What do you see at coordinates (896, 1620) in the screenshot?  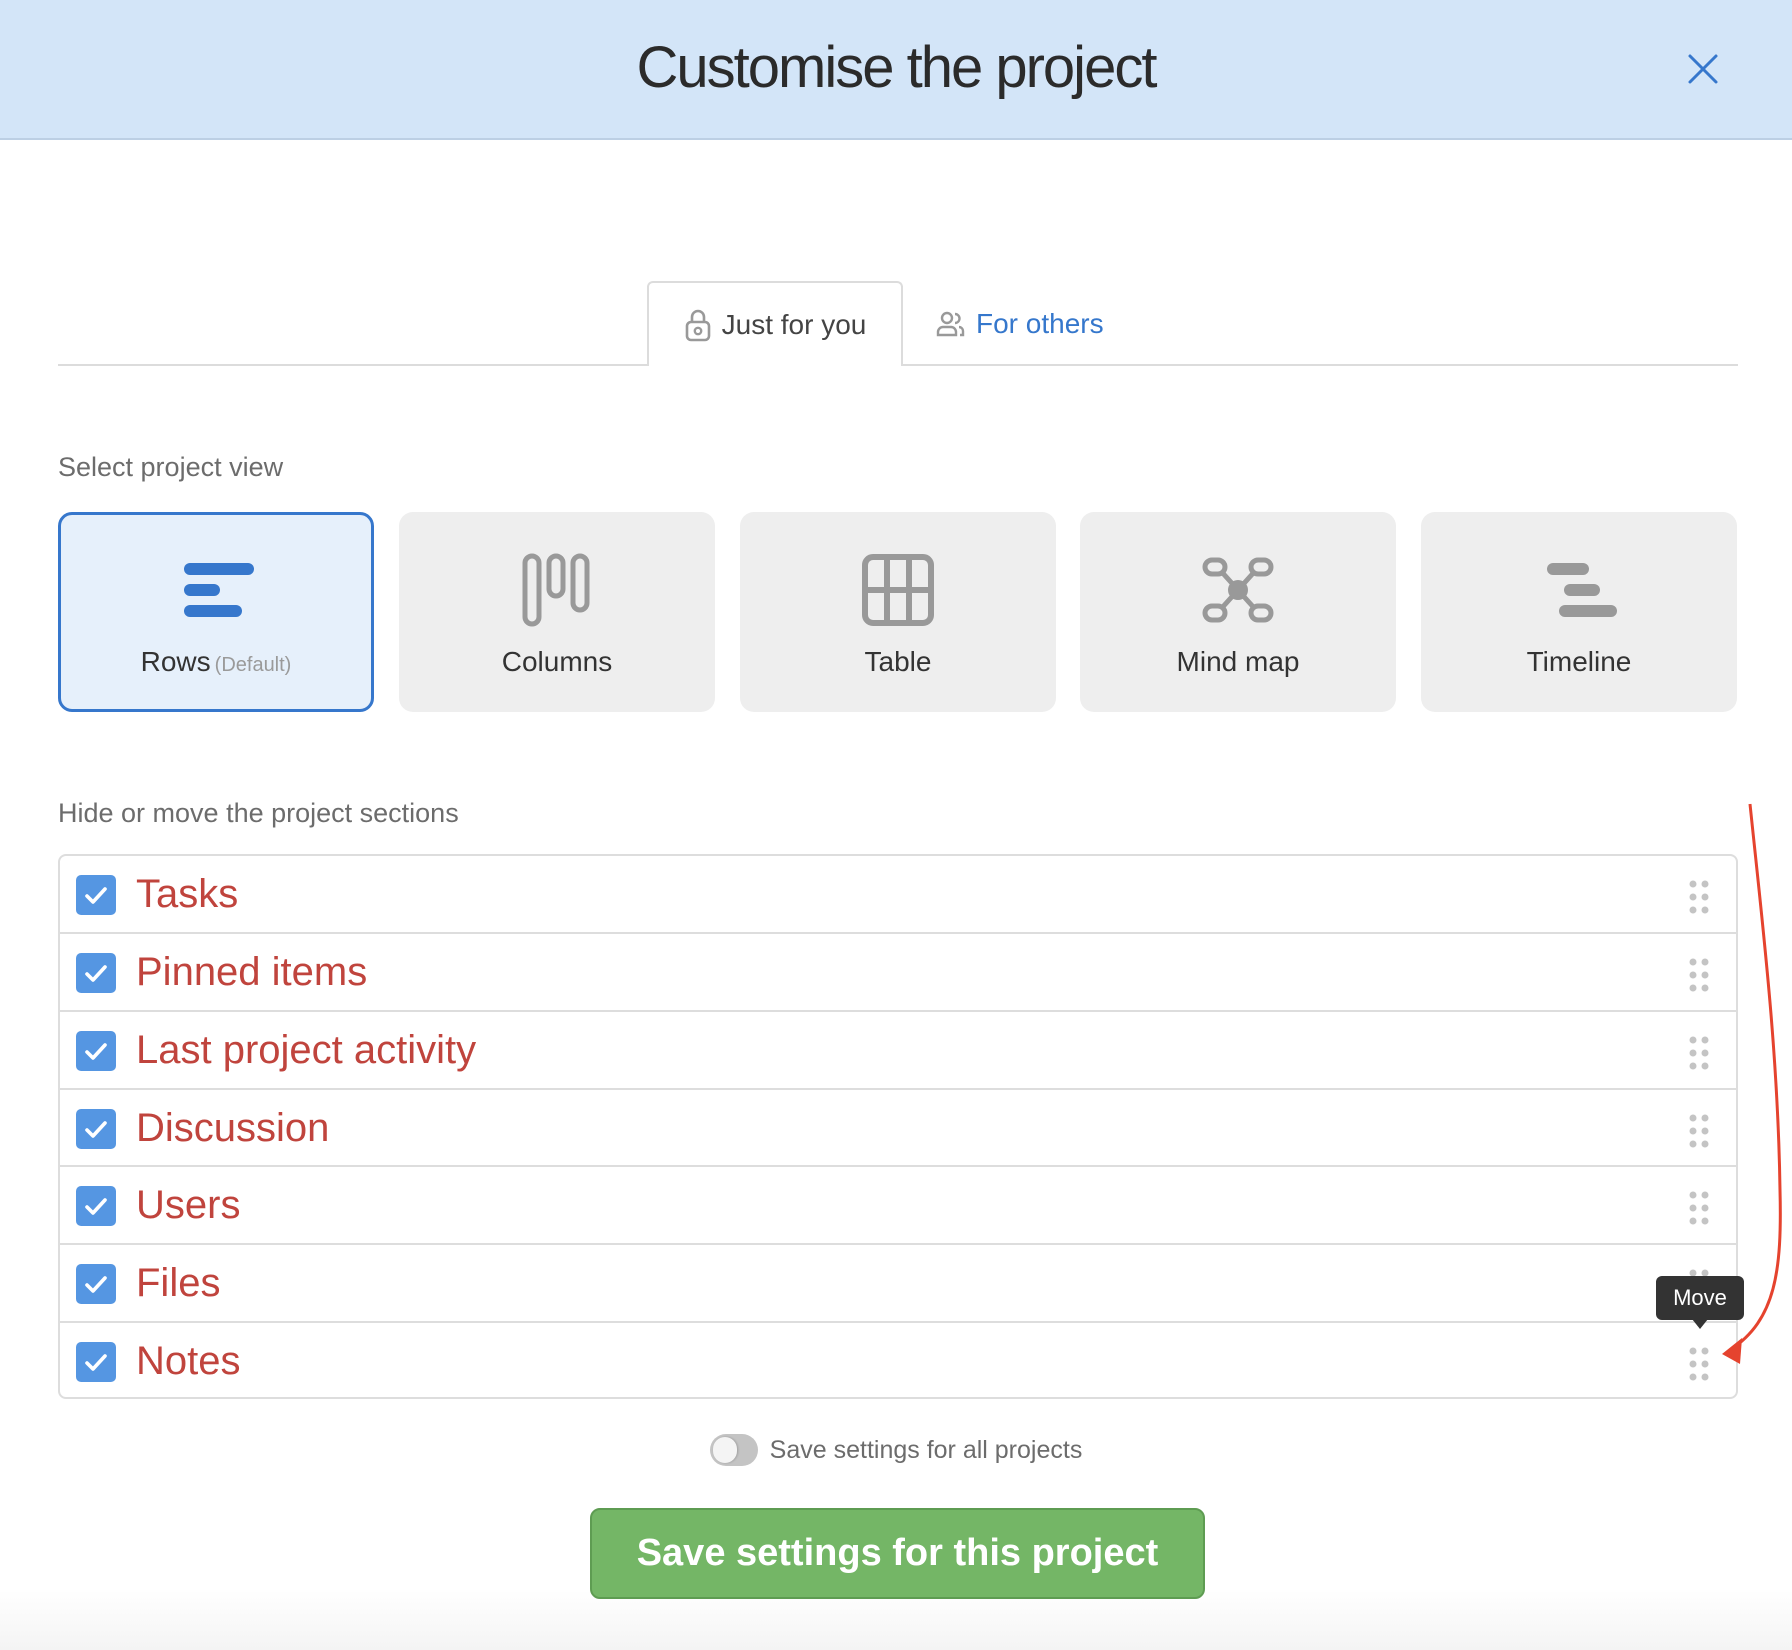 I see `bottom-fade` at bounding box center [896, 1620].